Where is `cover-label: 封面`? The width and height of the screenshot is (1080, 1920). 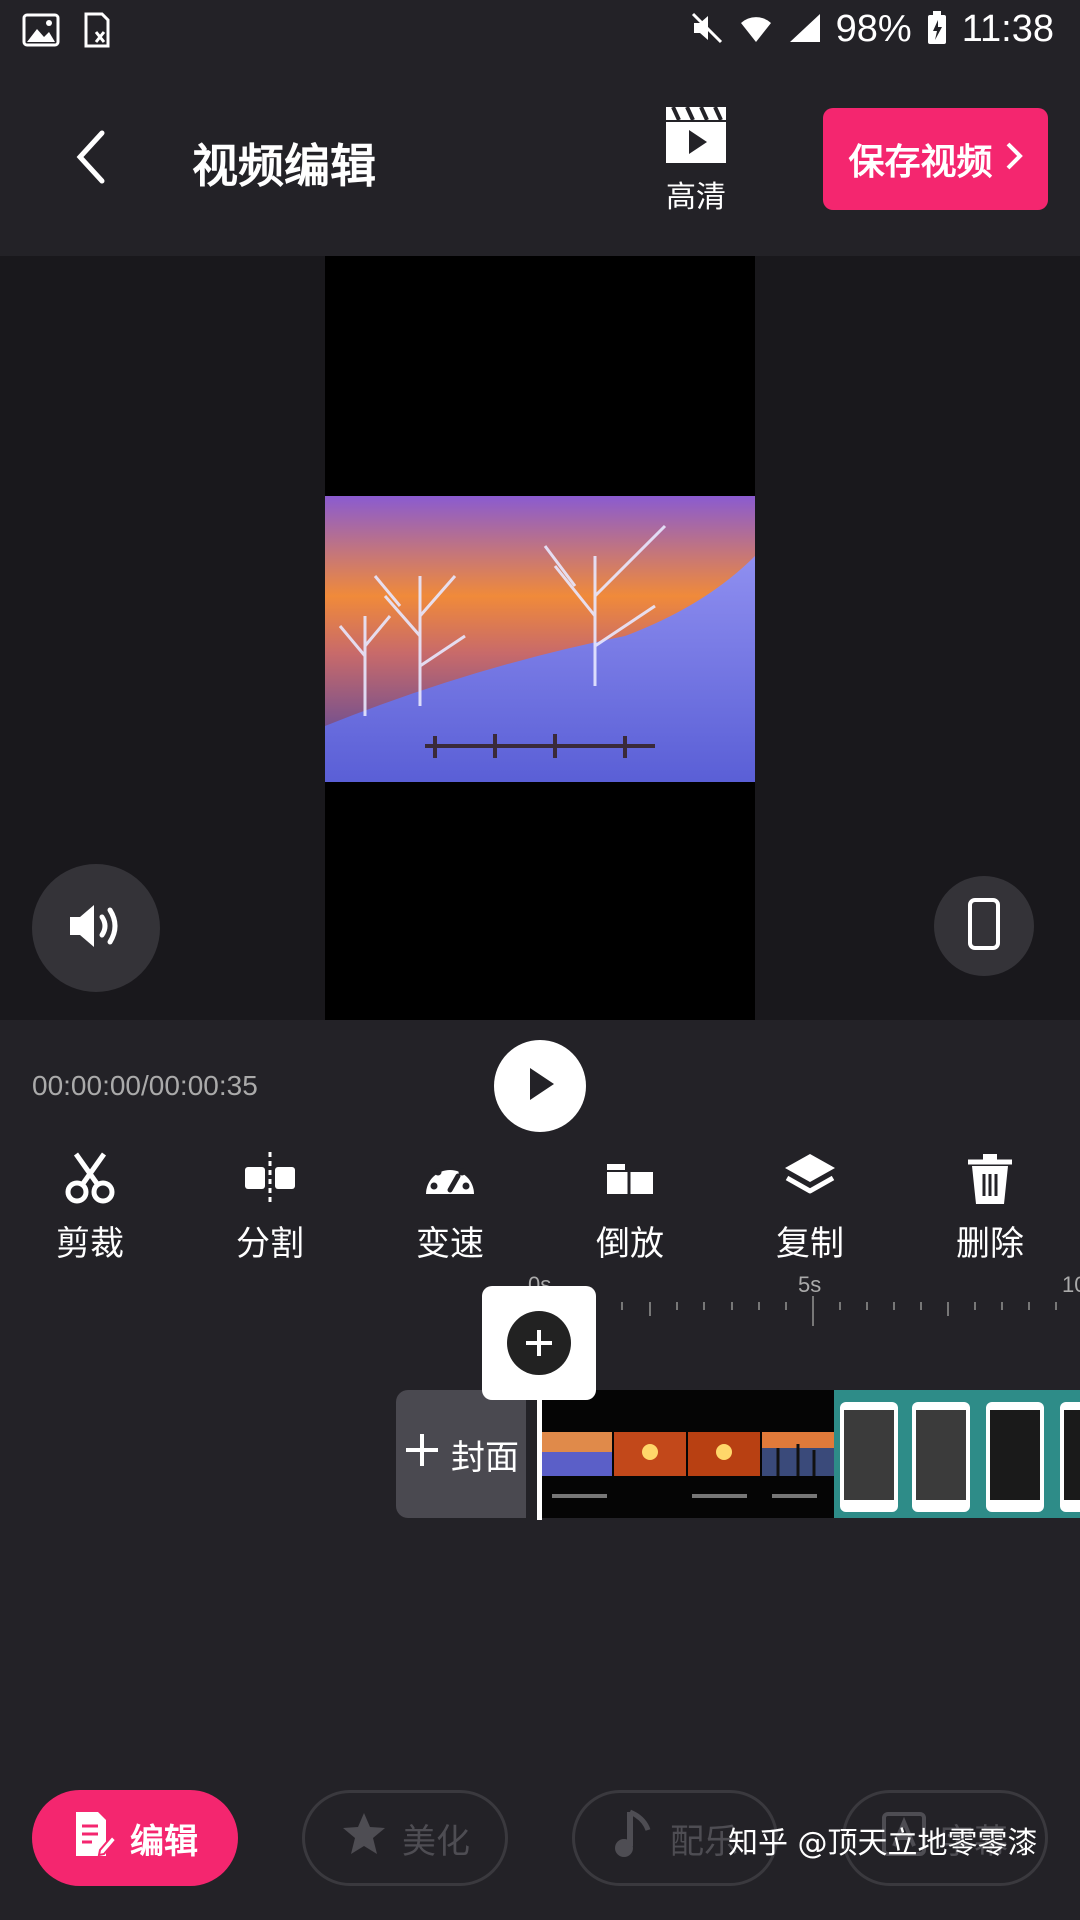
cover-label: 封面 is located at coordinates (485, 1457).